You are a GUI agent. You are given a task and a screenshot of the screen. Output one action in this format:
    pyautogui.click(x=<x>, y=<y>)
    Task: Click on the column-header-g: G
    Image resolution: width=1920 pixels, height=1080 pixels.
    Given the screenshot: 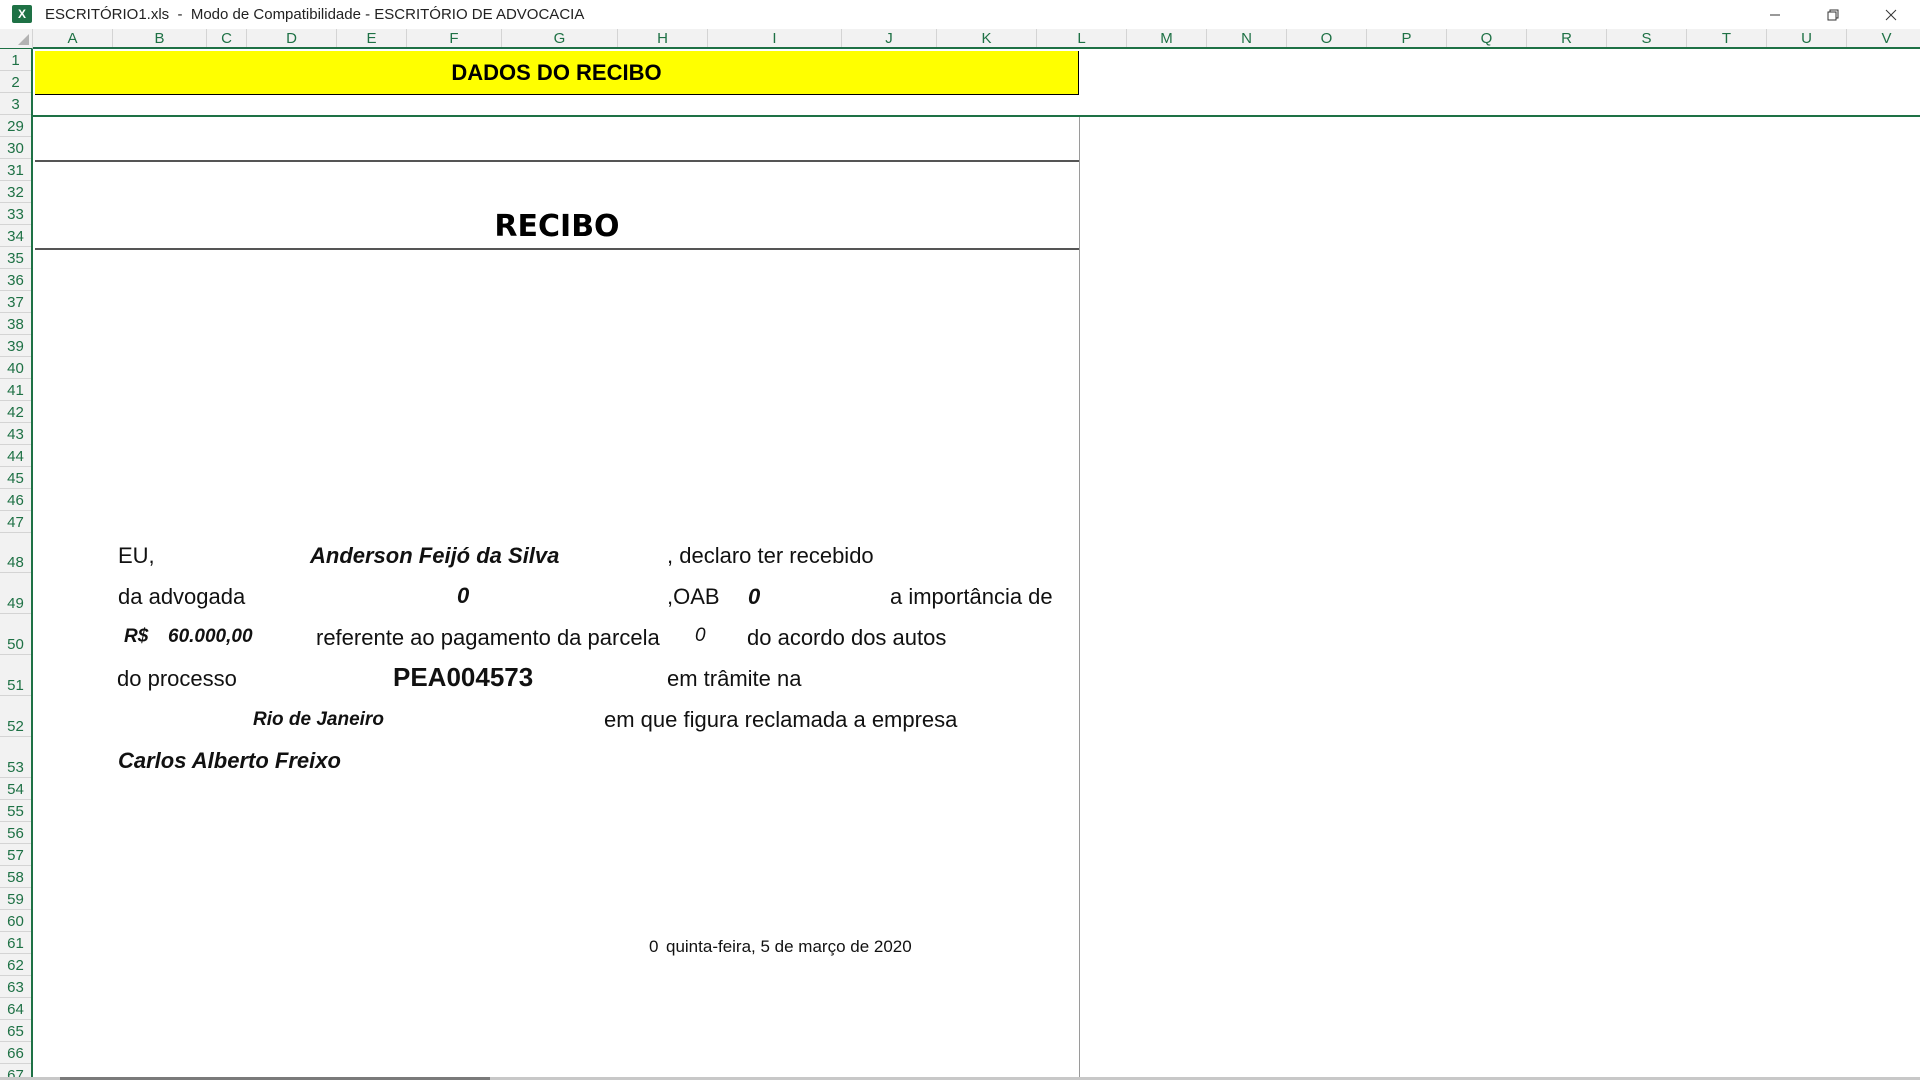 What is the action you would take?
    pyautogui.click(x=560, y=38)
    